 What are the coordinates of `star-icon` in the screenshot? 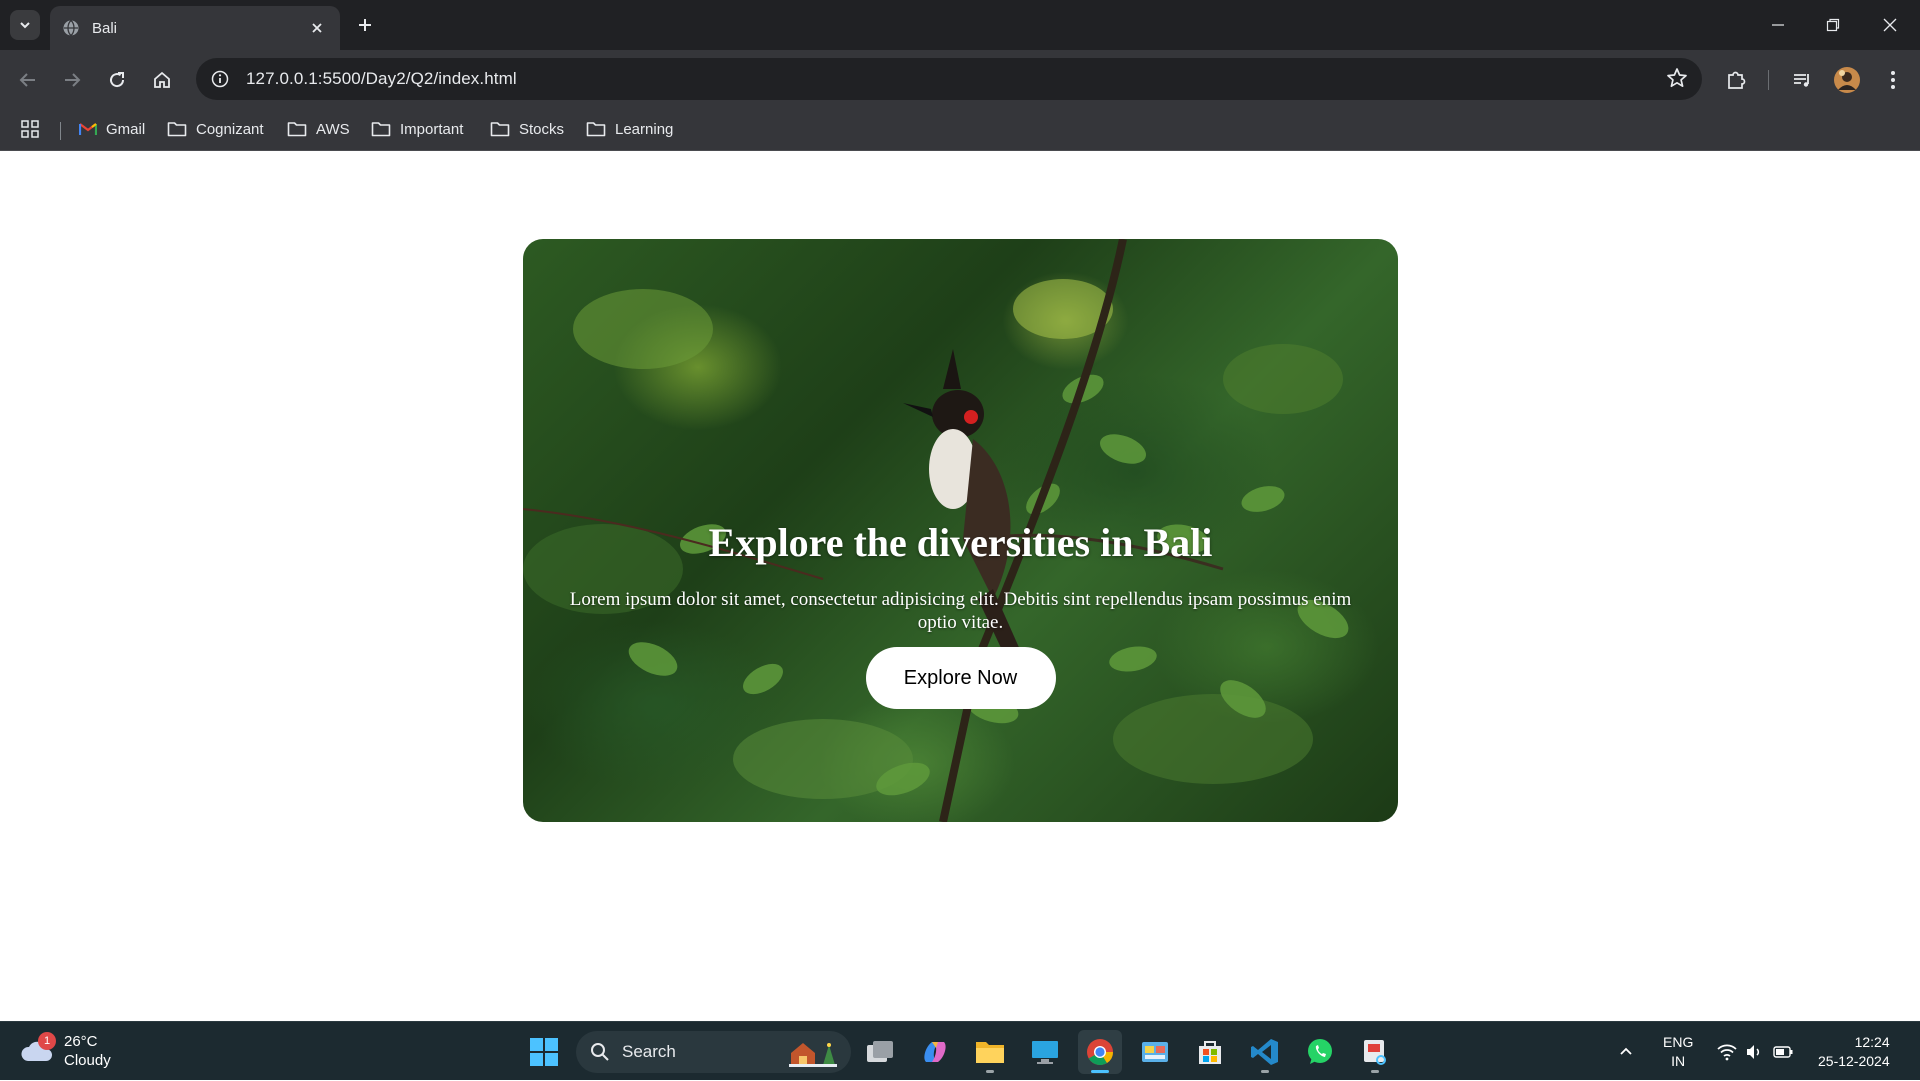 It's located at (1677, 78).